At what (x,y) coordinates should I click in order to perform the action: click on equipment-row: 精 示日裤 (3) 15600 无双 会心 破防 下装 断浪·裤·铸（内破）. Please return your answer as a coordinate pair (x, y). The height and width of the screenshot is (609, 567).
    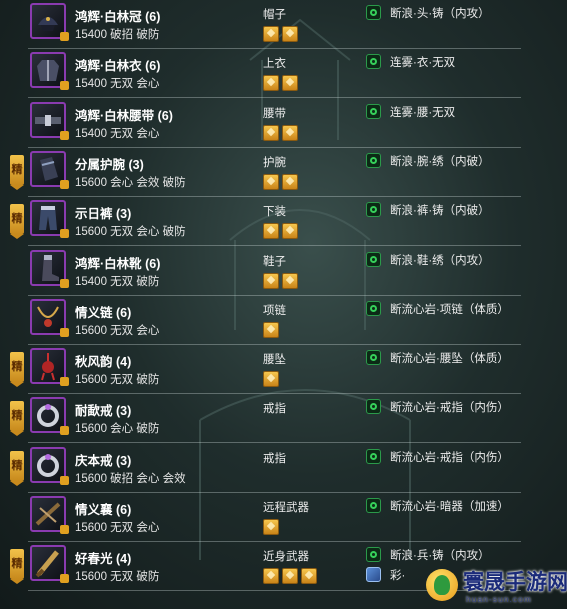
    Looking at the image, I should click on (265, 222).